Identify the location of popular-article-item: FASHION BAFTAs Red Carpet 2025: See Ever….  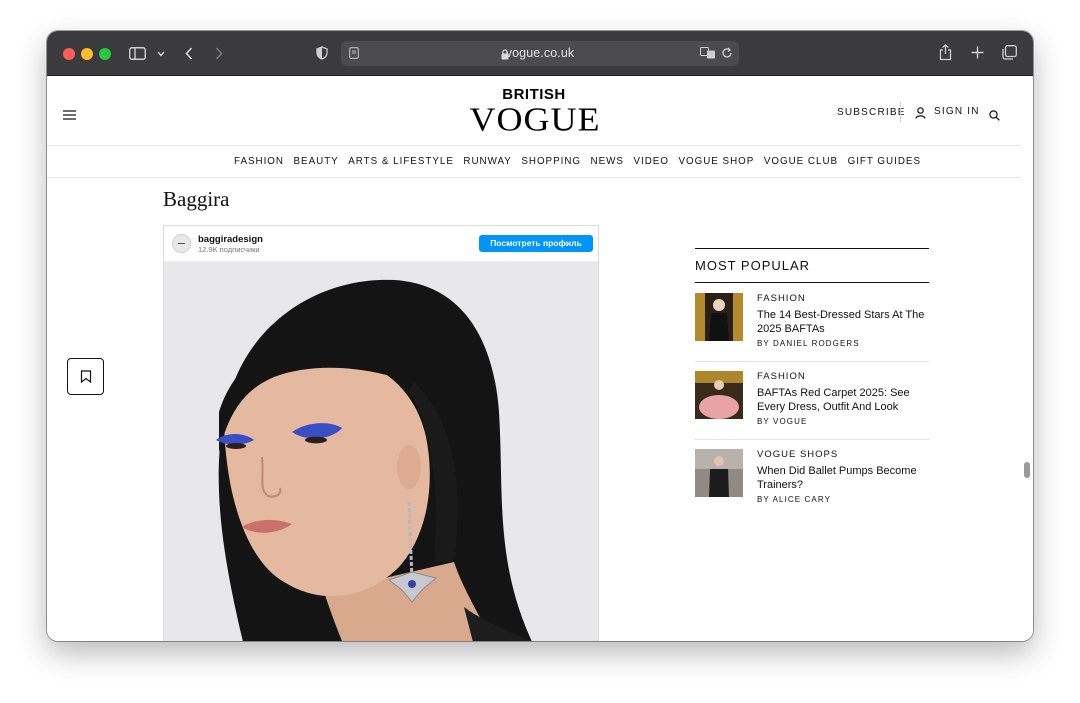
(812, 410).